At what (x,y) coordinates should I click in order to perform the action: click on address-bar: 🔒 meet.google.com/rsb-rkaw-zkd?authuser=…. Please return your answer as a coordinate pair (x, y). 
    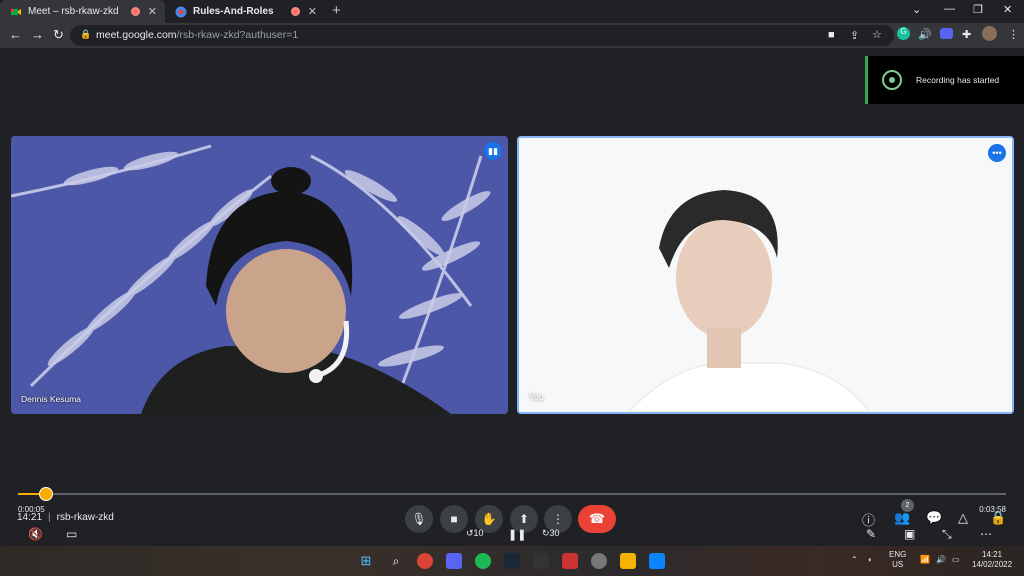
    Looking at the image, I should click on (482, 35).